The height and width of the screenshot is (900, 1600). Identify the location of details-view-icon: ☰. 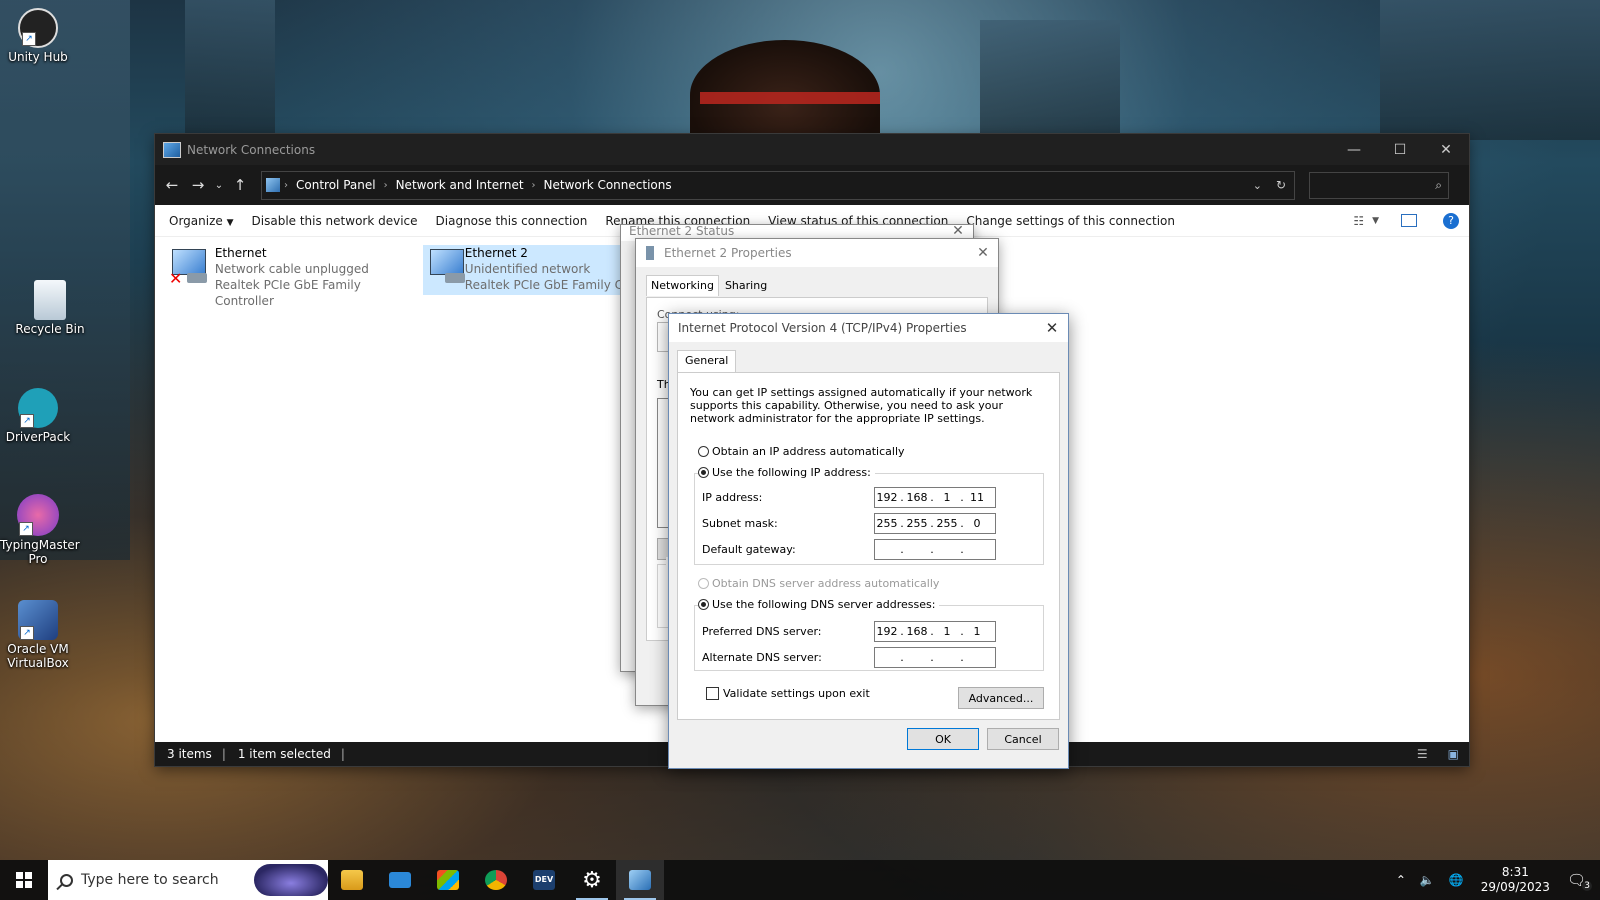
(1422, 754).